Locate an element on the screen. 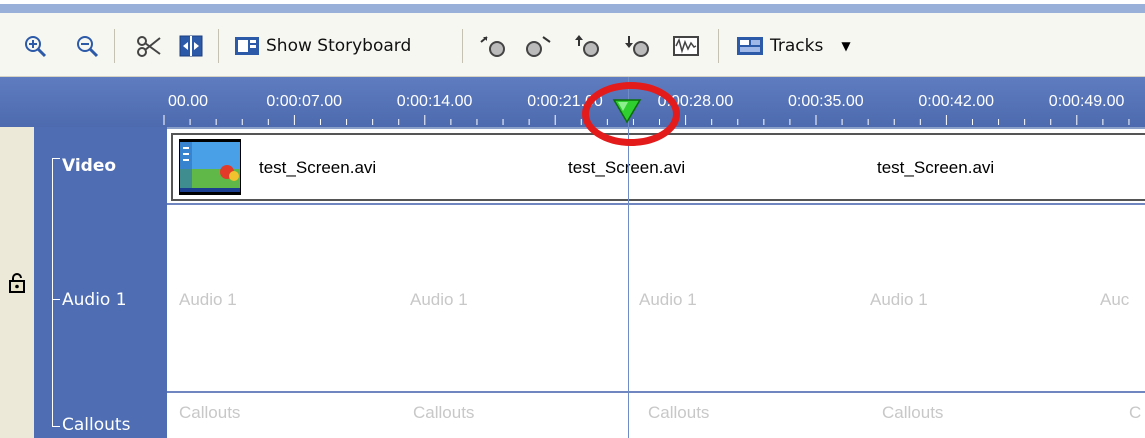 The image size is (1145, 438). zoom-in-button is located at coordinates (35, 46).